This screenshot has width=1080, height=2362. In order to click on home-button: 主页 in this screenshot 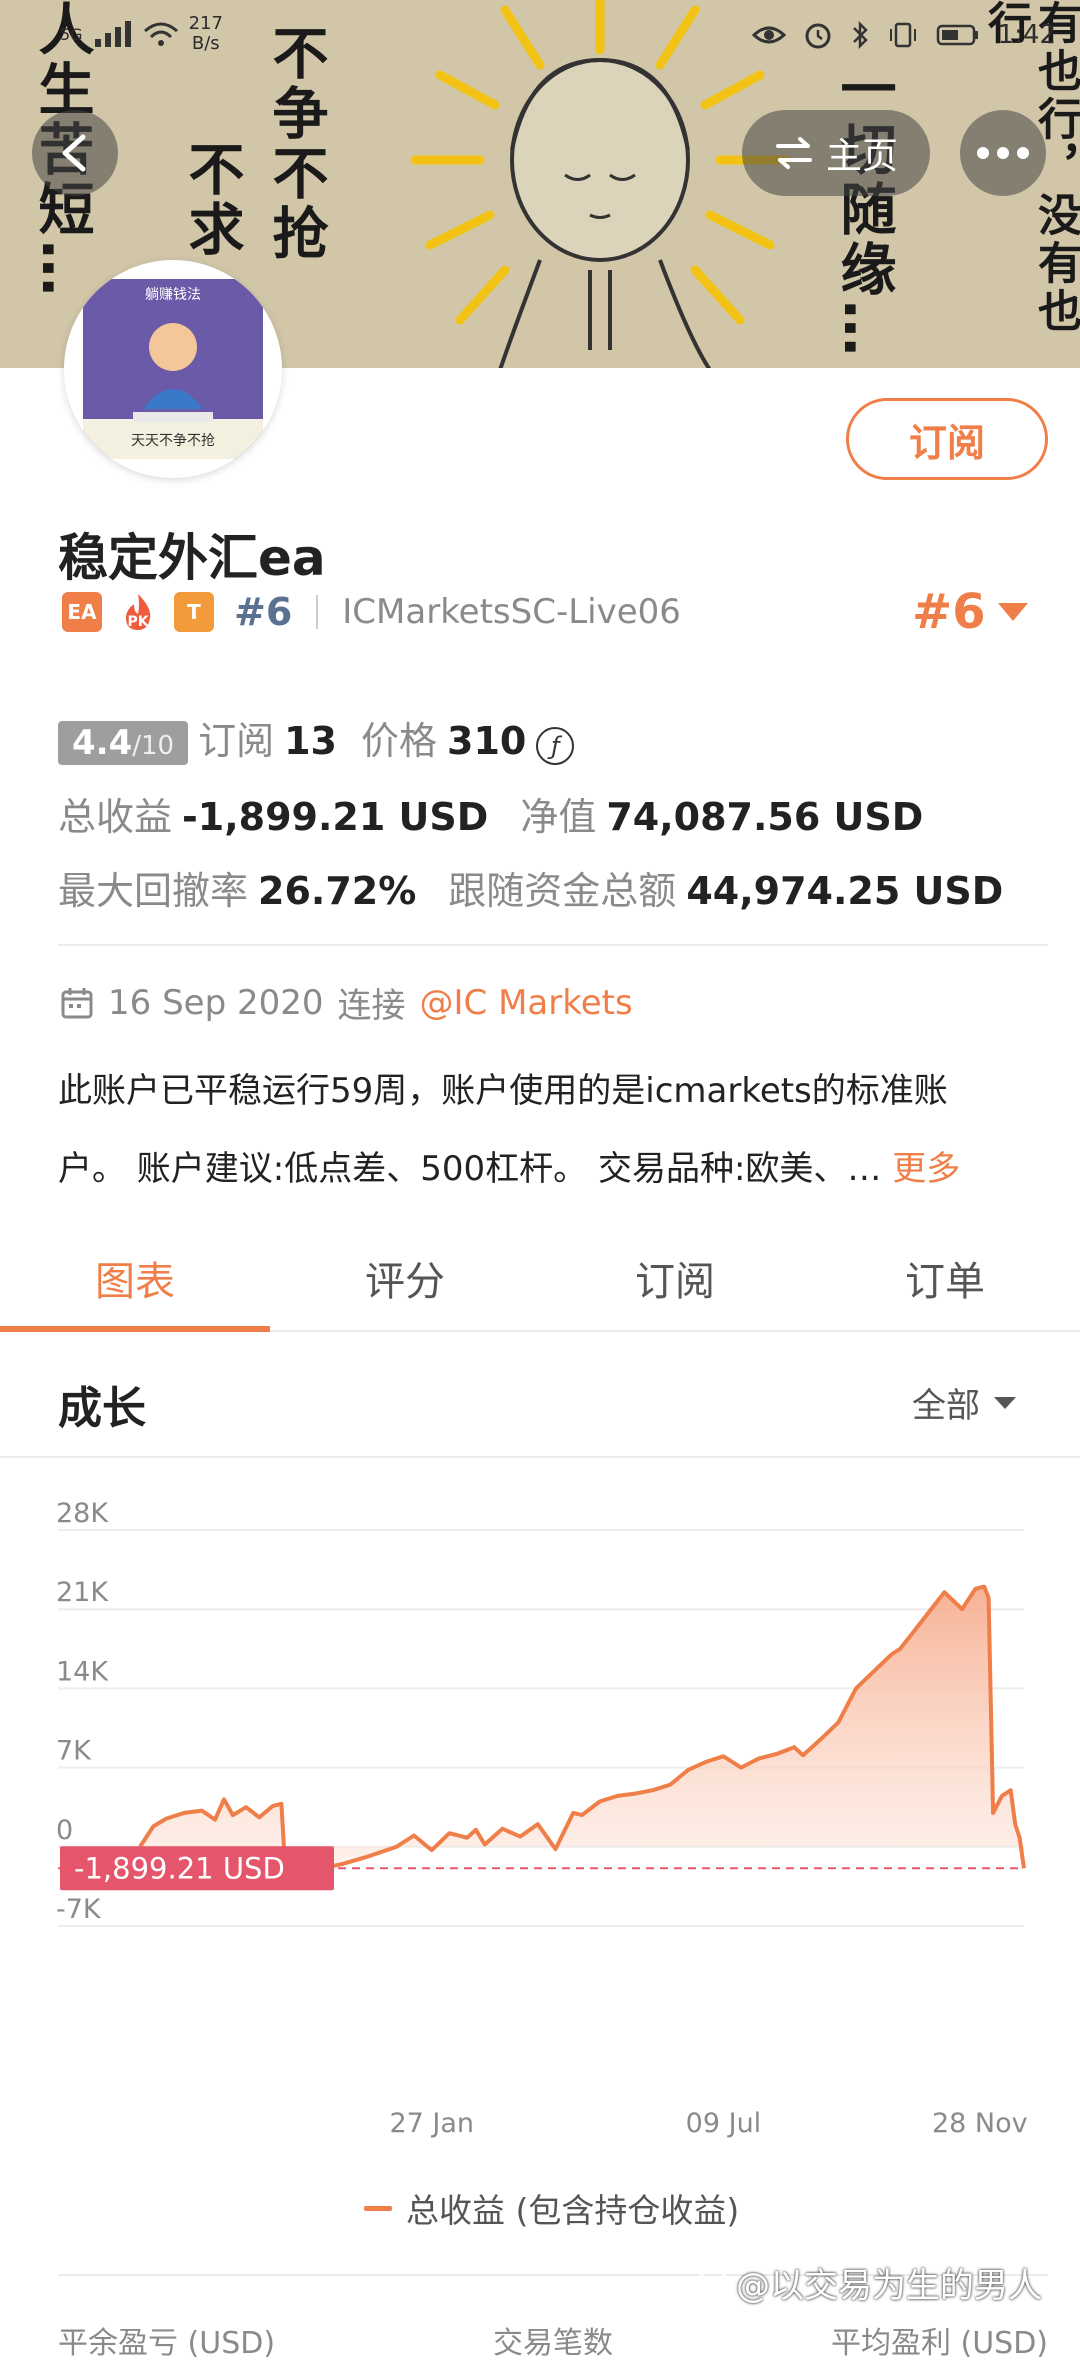, I will do `click(836, 153)`.